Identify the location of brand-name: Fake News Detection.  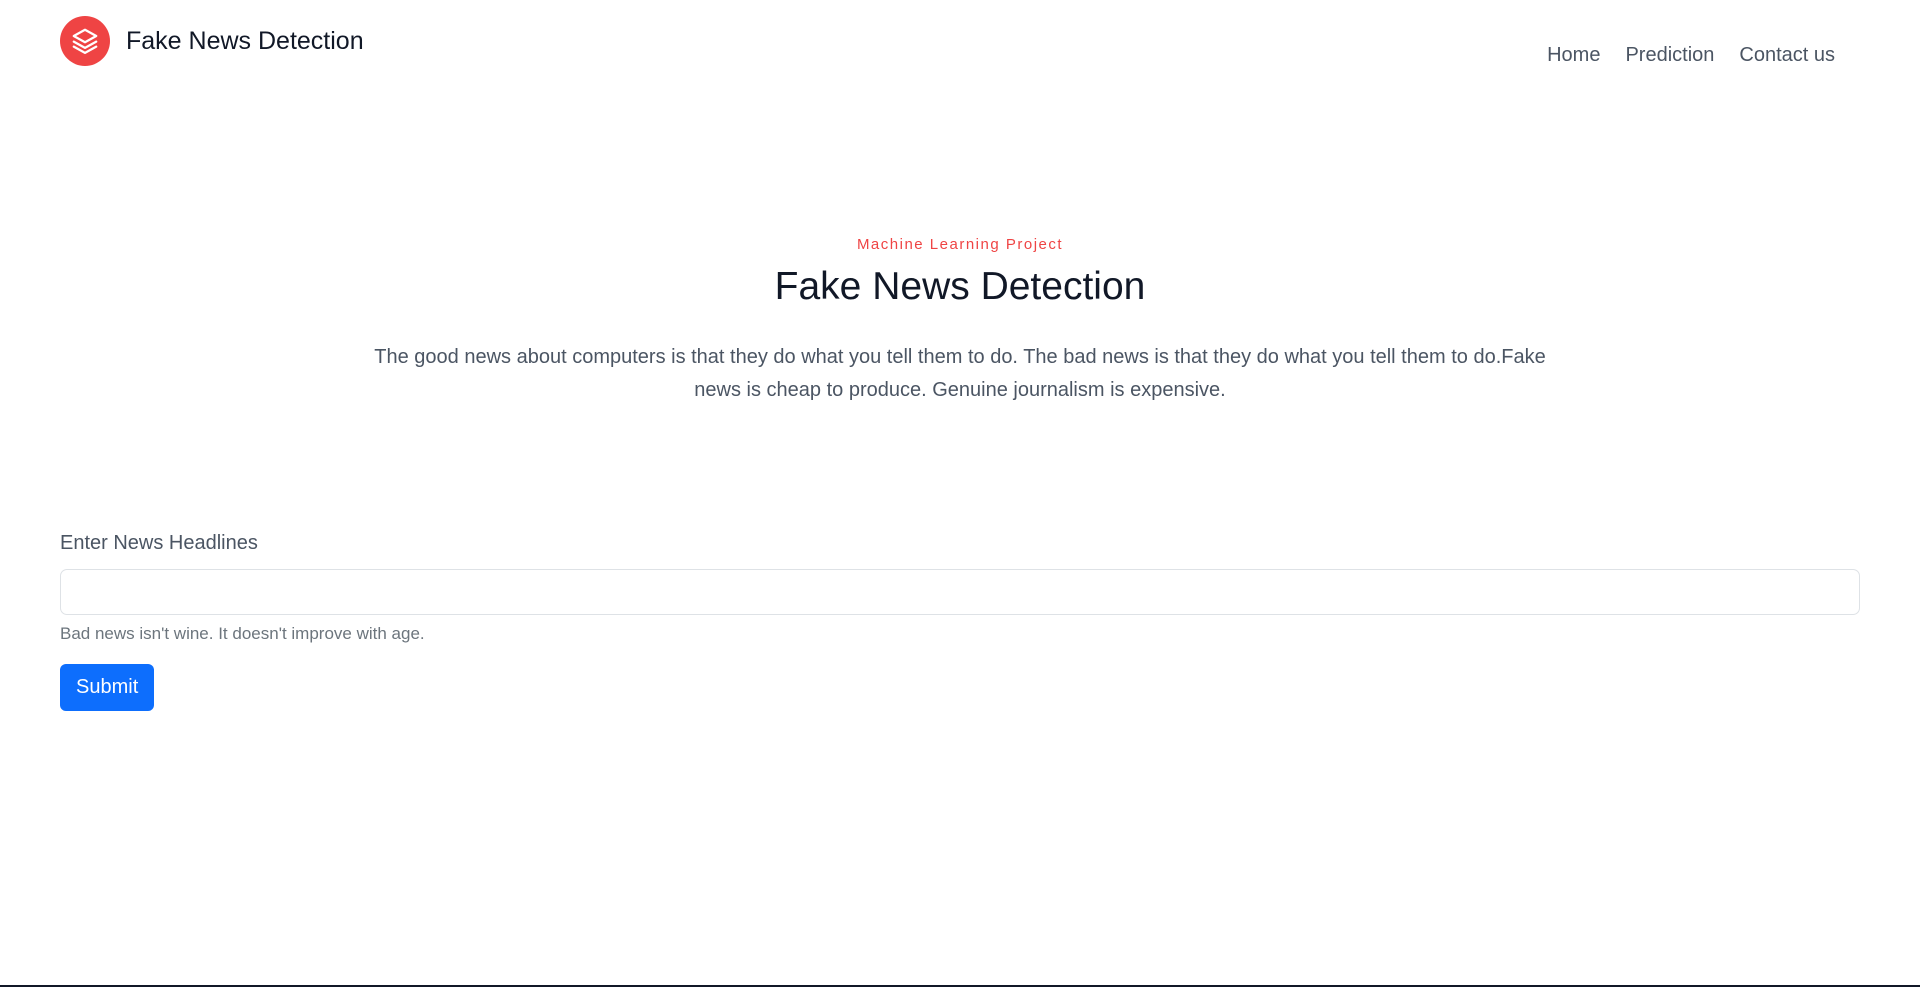
(245, 40).